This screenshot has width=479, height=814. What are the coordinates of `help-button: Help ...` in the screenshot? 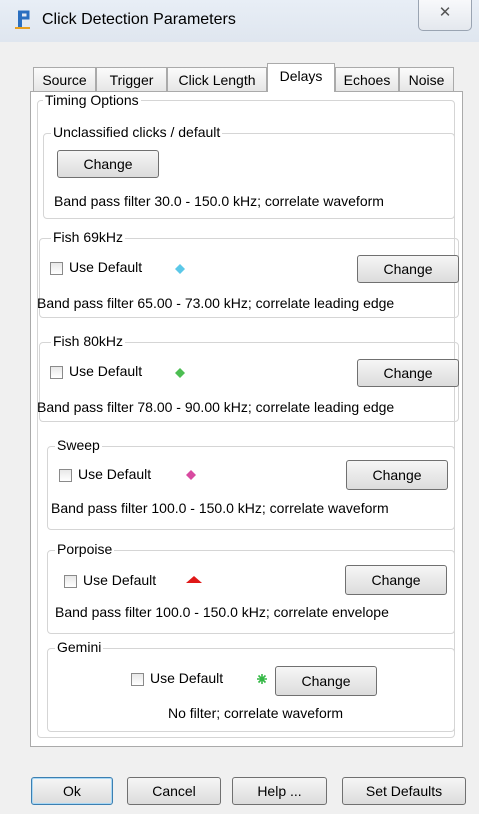 It's located at (279, 791).